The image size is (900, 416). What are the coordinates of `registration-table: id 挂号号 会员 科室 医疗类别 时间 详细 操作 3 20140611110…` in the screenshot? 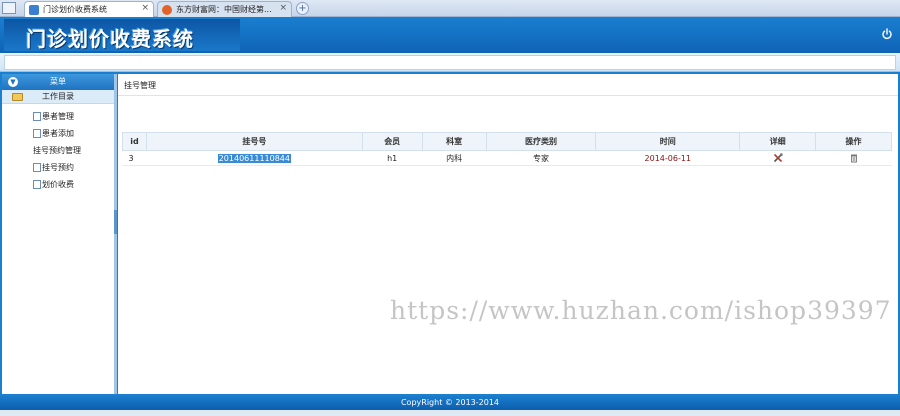 It's located at (507, 149).